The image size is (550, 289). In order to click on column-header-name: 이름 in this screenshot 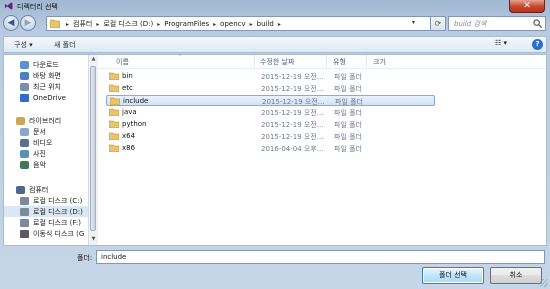, I will do `click(122, 62)`.